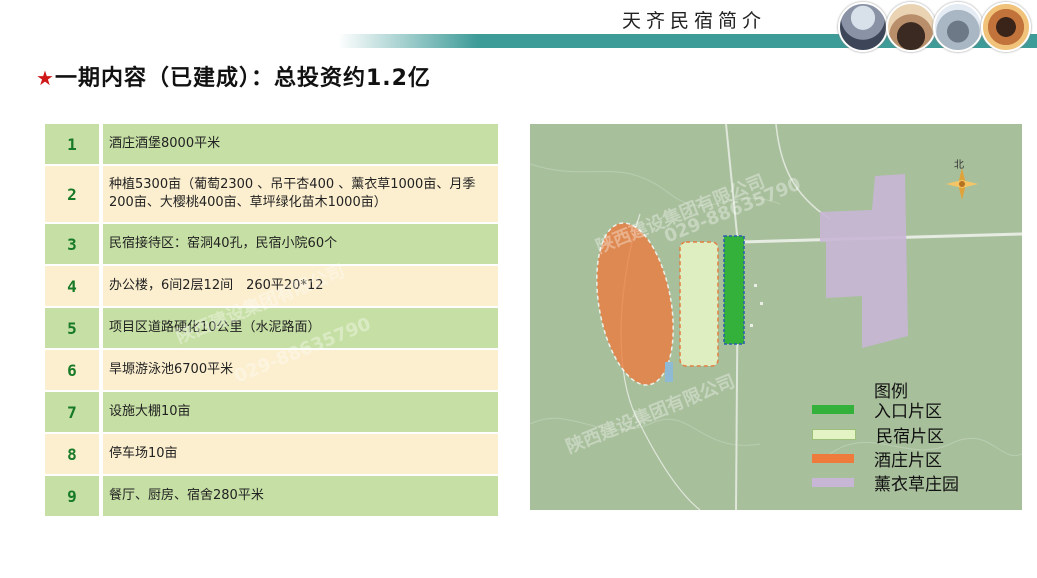  What do you see at coordinates (959, 165) in the screenshot?
I see `north-label: 北` at bounding box center [959, 165].